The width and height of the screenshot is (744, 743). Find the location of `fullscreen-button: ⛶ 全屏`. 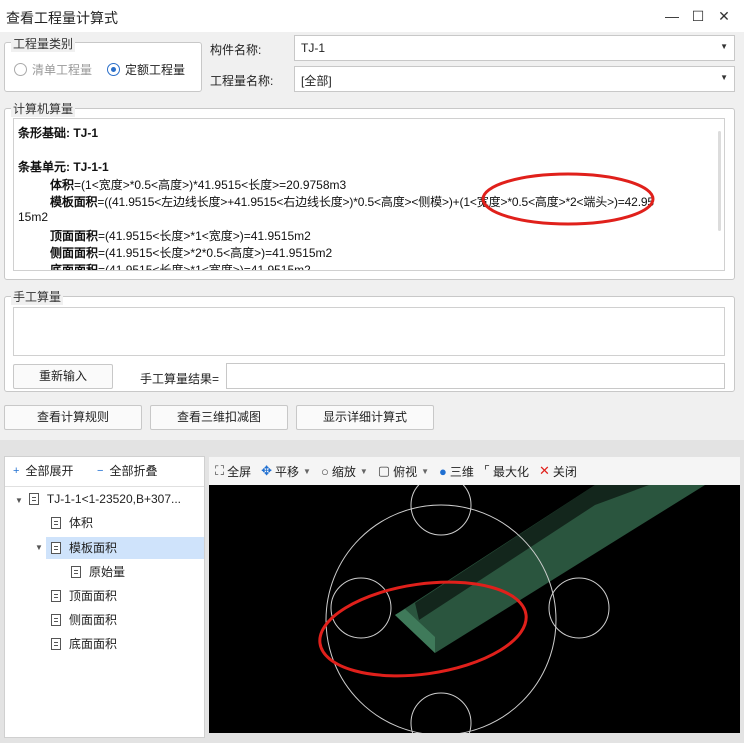

fullscreen-button: ⛶ 全屏 is located at coordinates (233, 471).